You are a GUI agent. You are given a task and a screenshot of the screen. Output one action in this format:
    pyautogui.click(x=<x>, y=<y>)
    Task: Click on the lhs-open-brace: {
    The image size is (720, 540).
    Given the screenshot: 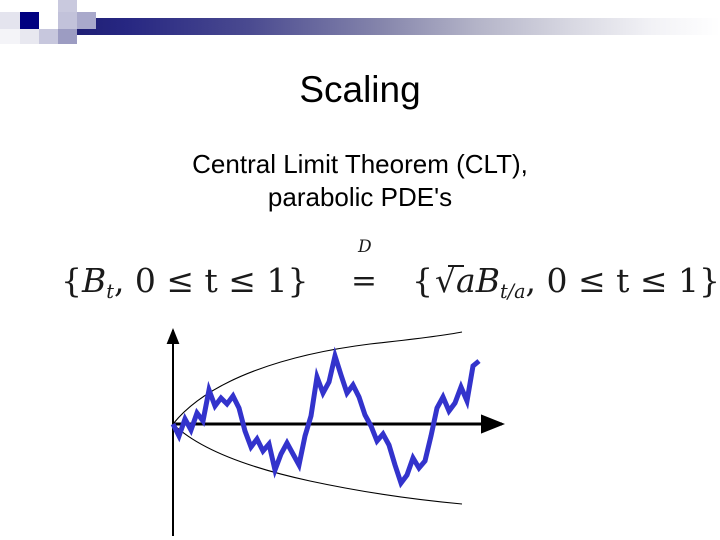 What is the action you would take?
    pyautogui.click(x=71, y=280)
    